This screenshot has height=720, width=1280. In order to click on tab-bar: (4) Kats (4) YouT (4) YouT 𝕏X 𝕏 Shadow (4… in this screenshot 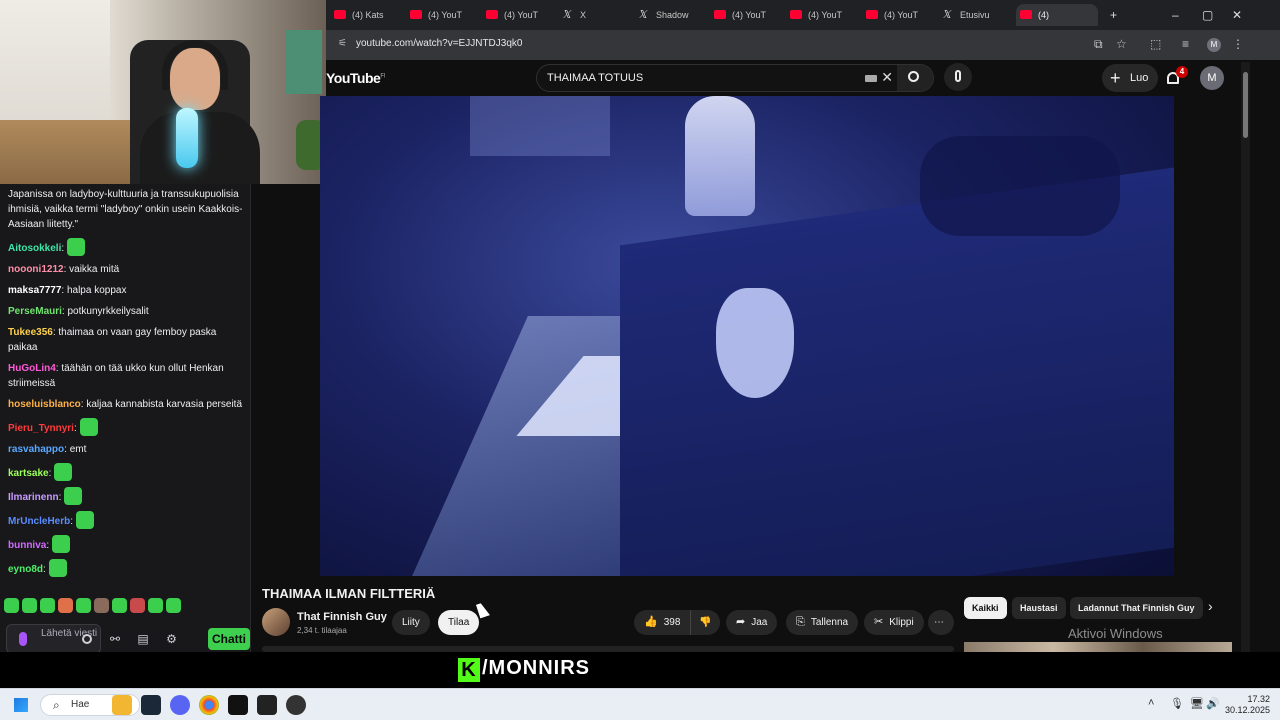, I will do `click(803, 15)`.